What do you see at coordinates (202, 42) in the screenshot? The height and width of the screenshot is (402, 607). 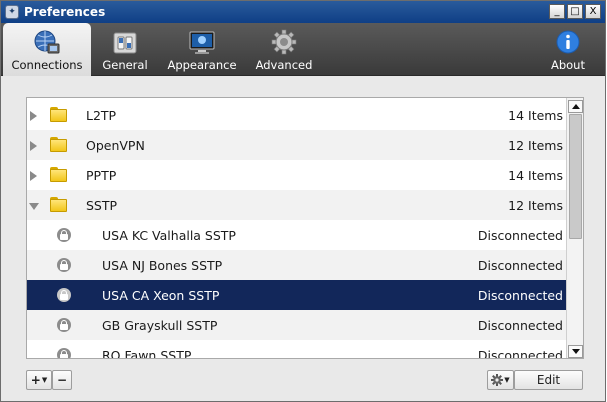 I see `monitor-icon` at bounding box center [202, 42].